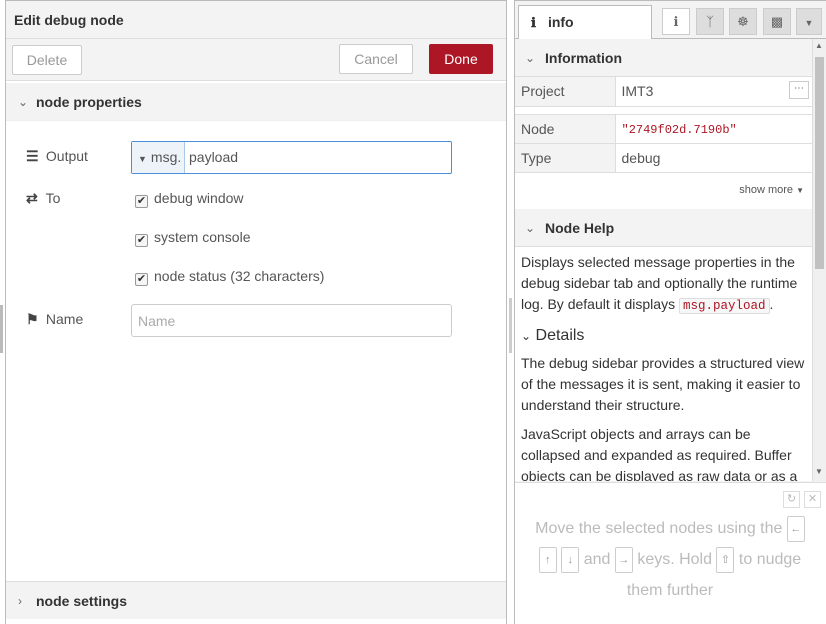 The image size is (826, 624). I want to click on information-section-header: ⌄ Information, so click(663, 58).